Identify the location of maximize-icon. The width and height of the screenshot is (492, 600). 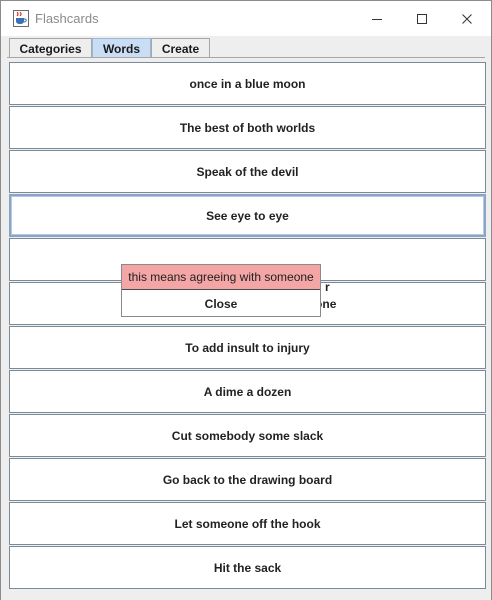
(422, 19).